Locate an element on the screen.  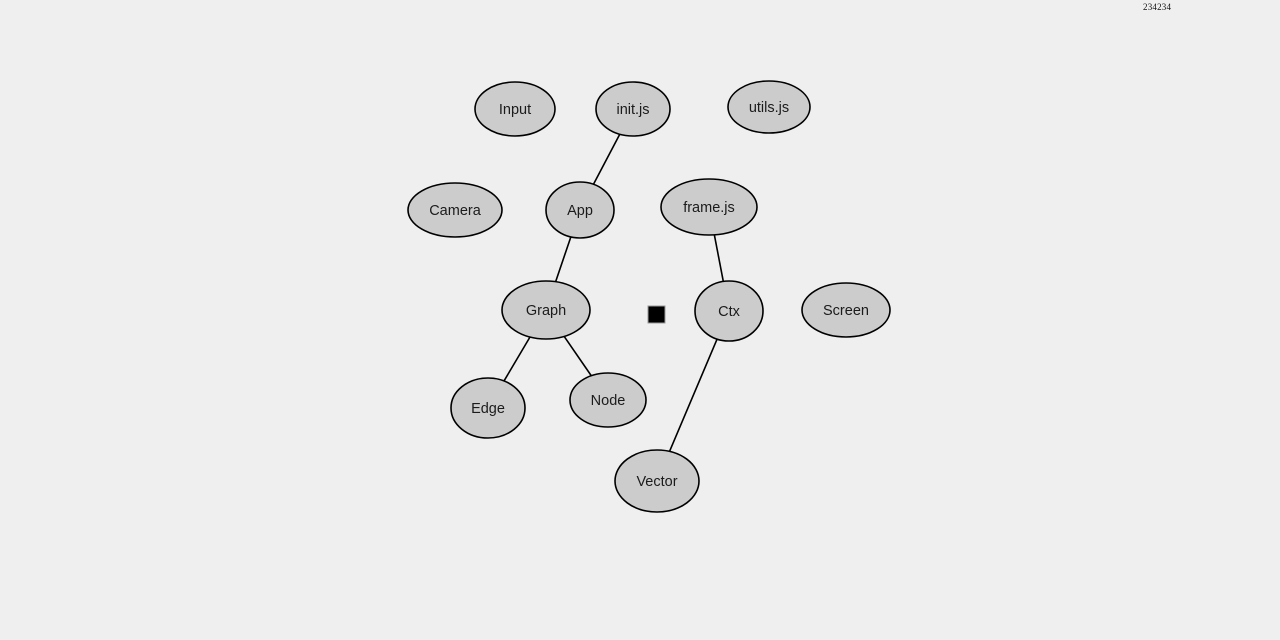
graph-node-node: Node is located at coordinates (608, 400).